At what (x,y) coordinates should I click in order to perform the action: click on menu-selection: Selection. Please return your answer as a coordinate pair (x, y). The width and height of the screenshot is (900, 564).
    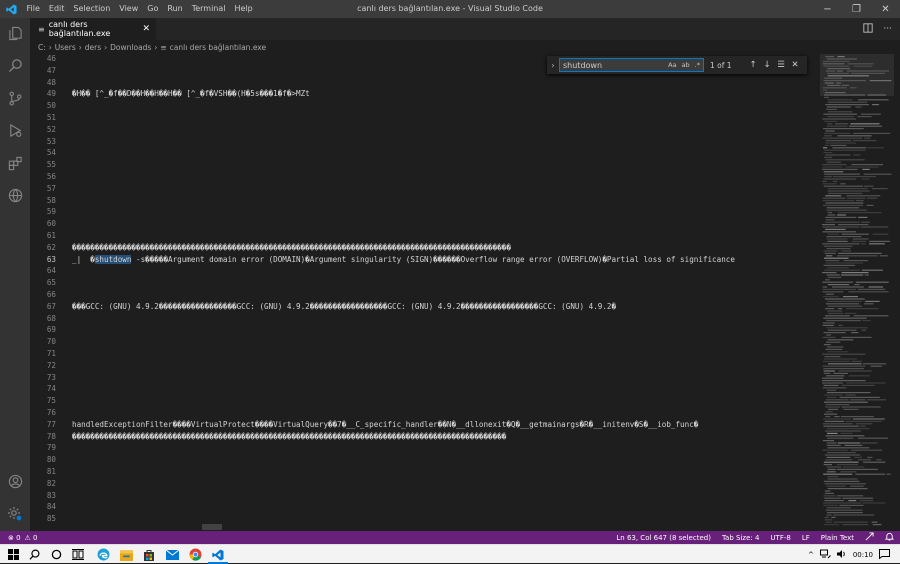
    Looking at the image, I should click on (92, 9).